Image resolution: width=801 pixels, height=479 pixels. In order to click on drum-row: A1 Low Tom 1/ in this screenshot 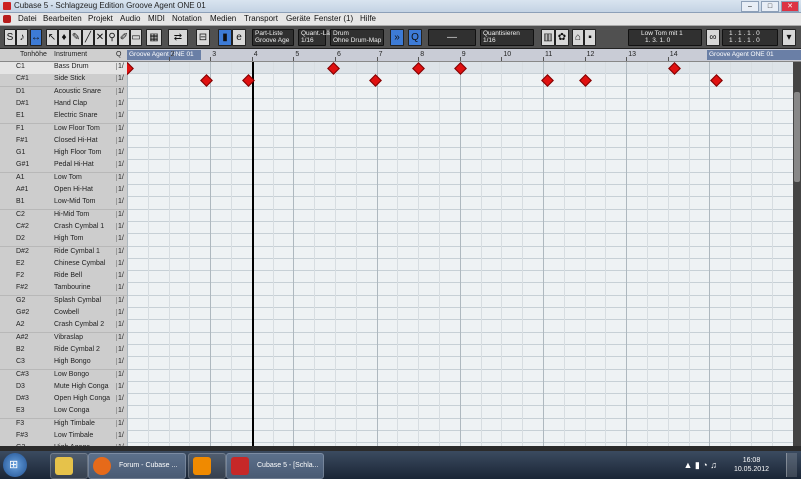, I will do `click(63, 179)`.